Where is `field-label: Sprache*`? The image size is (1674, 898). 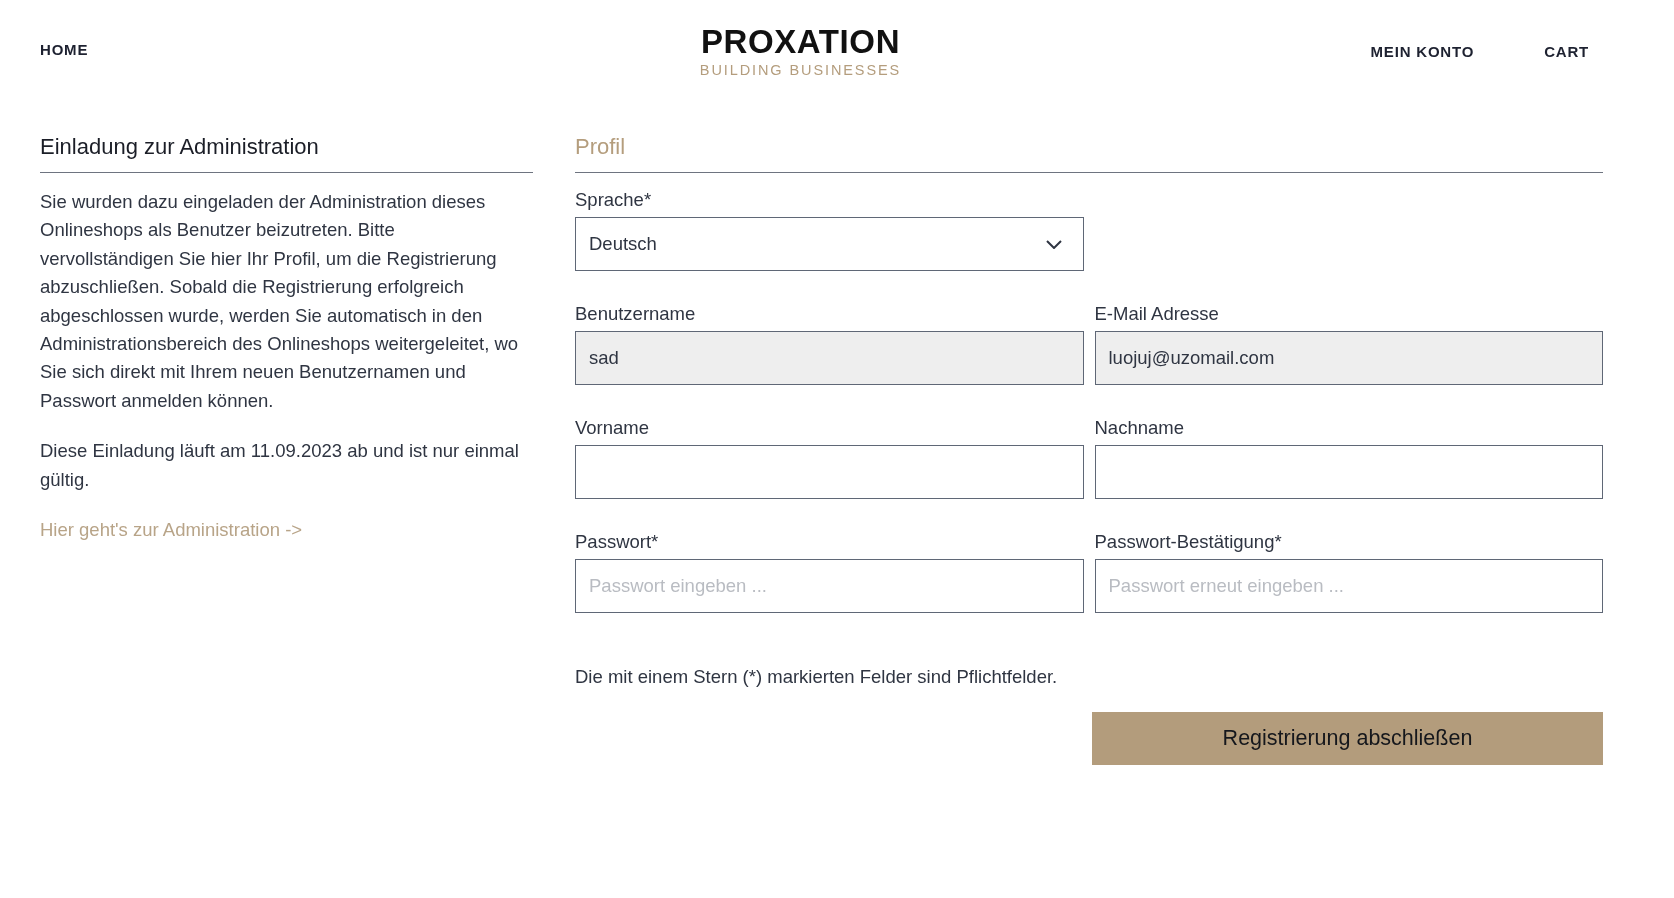
field-label: Sprache* is located at coordinates (614, 200).